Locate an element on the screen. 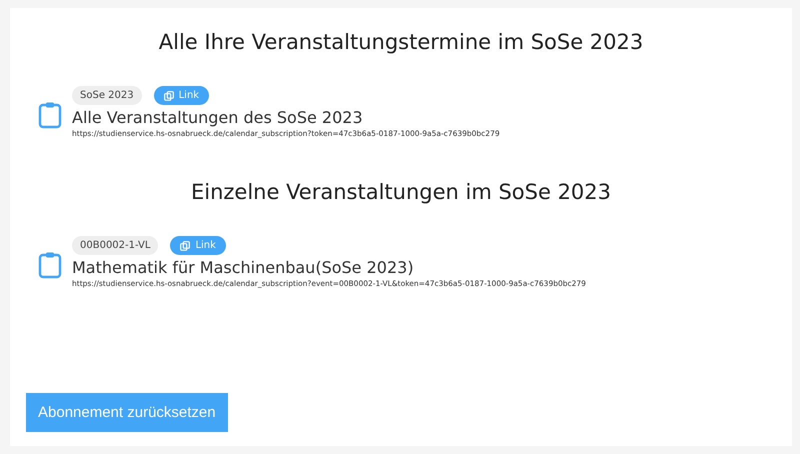  reset-button: Abonnement zurücksetzen is located at coordinates (127, 412).